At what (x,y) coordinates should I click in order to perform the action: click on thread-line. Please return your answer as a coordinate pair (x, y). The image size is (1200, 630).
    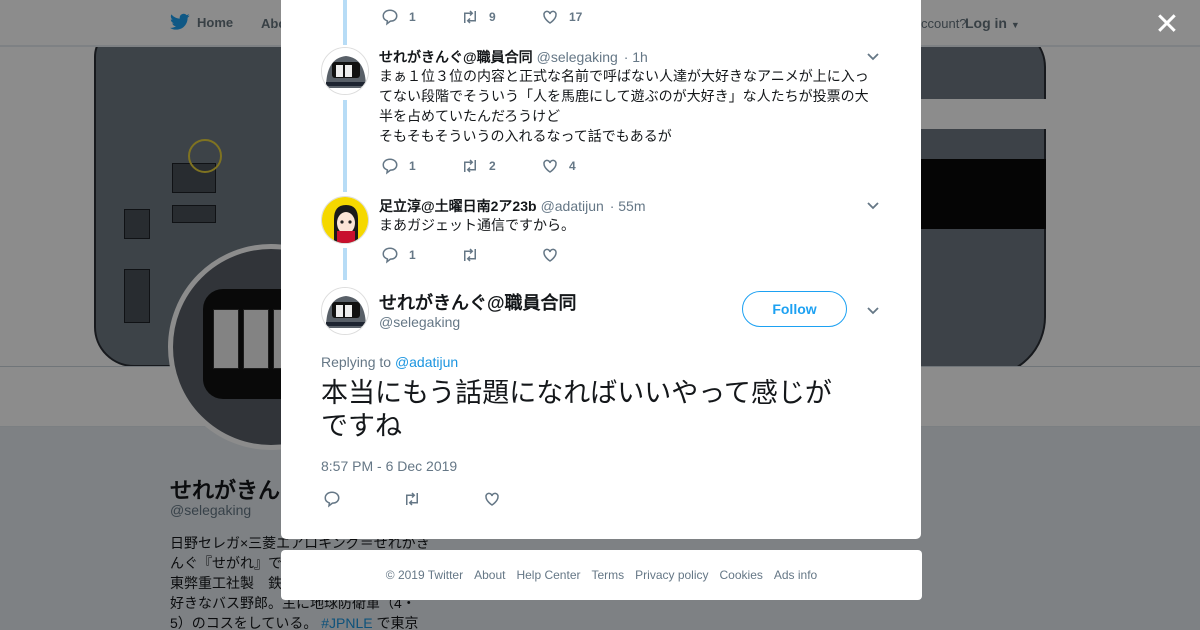
    Looking at the image, I should click on (345, 22).